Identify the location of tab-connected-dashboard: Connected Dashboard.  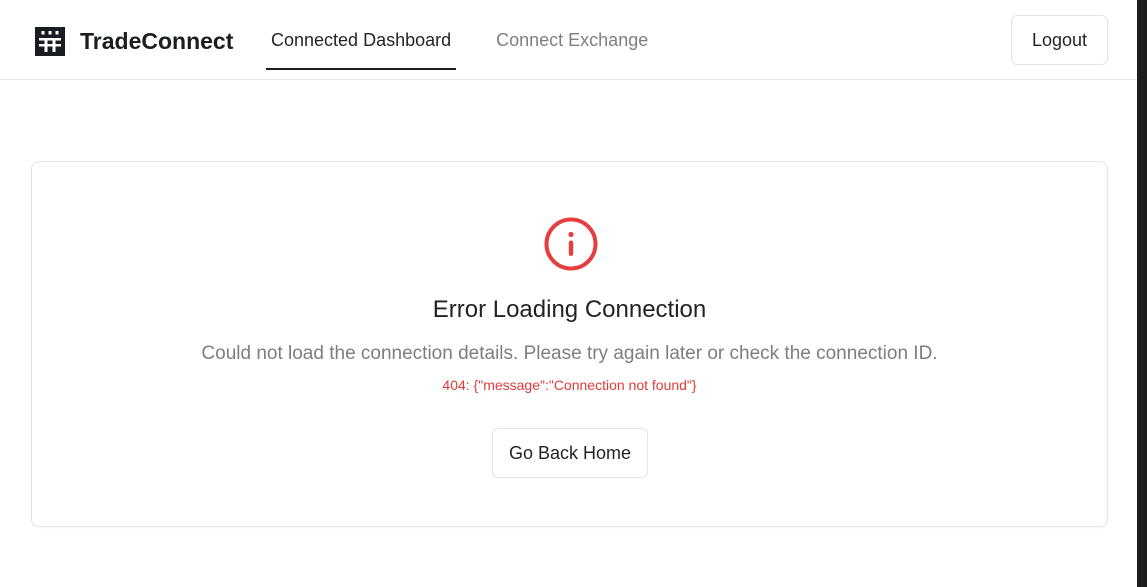
(361, 40).